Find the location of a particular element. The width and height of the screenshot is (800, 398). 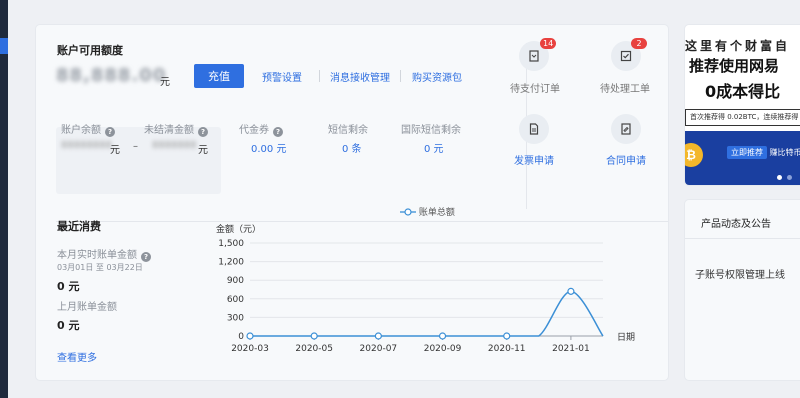

y-tick-label: 1,500 is located at coordinates (231, 244).